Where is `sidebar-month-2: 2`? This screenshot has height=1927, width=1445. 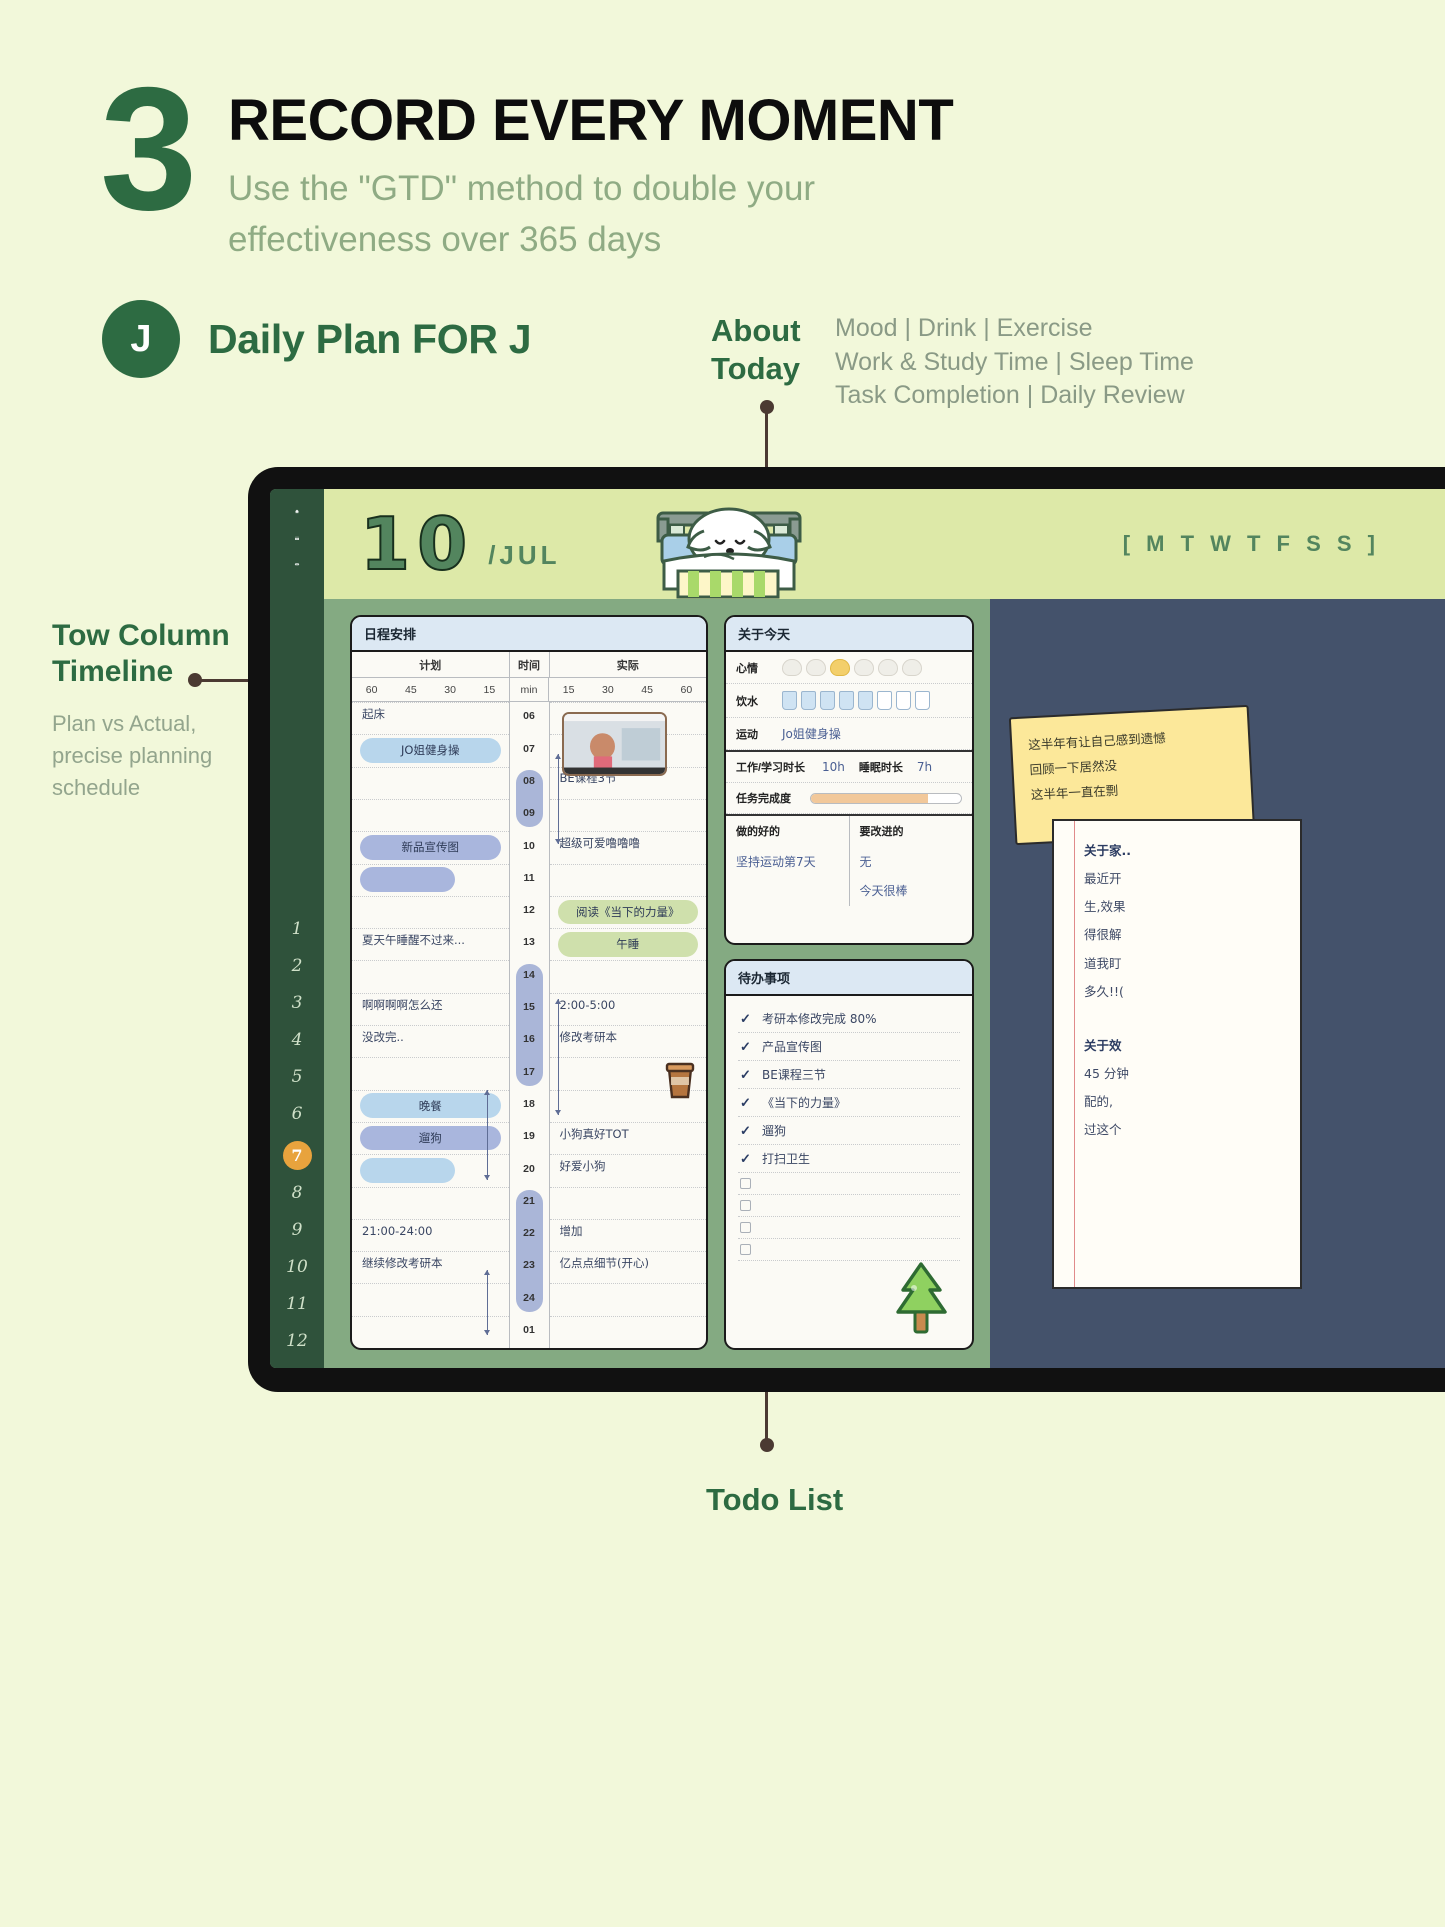
sidebar-month-2: 2 is located at coordinates (297, 966).